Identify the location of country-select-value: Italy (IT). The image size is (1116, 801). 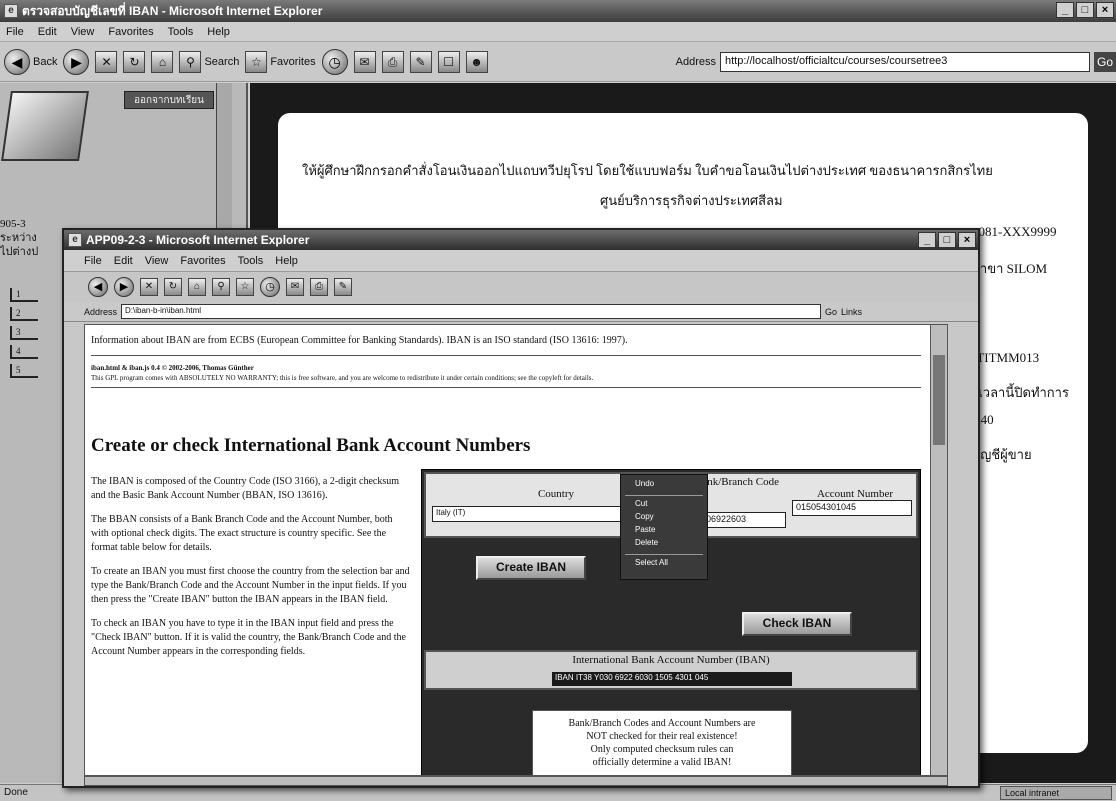
(451, 512).